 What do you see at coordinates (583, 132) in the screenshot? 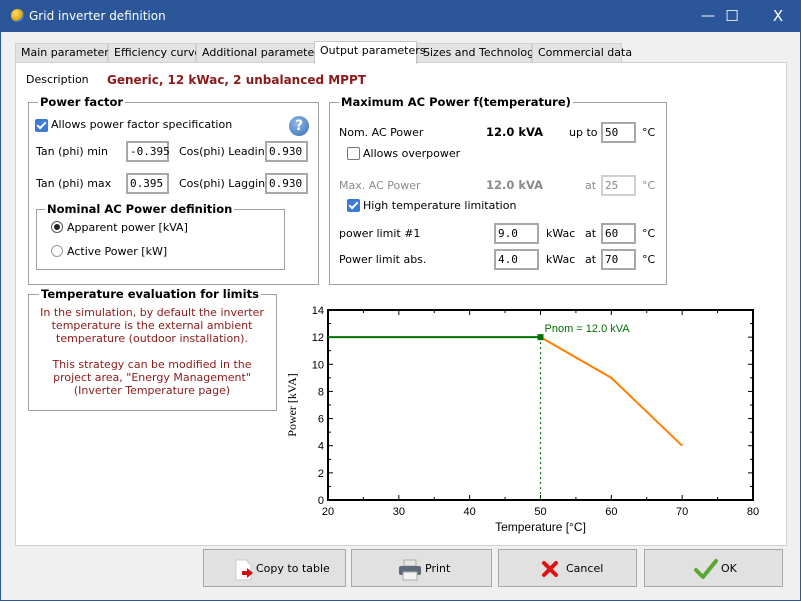
I see `up-to-label: up to` at bounding box center [583, 132].